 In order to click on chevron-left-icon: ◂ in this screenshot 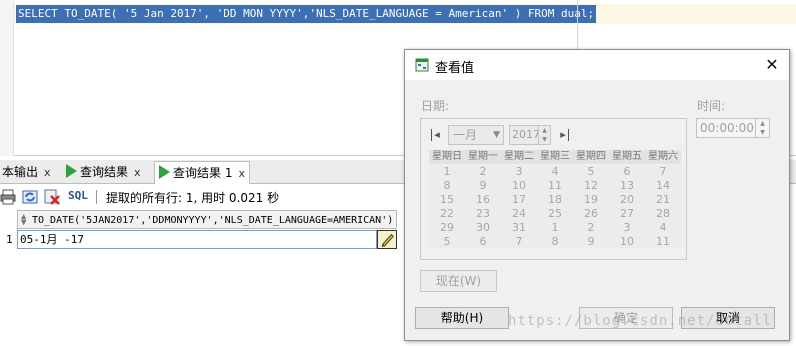, I will do `click(437, 134)`.